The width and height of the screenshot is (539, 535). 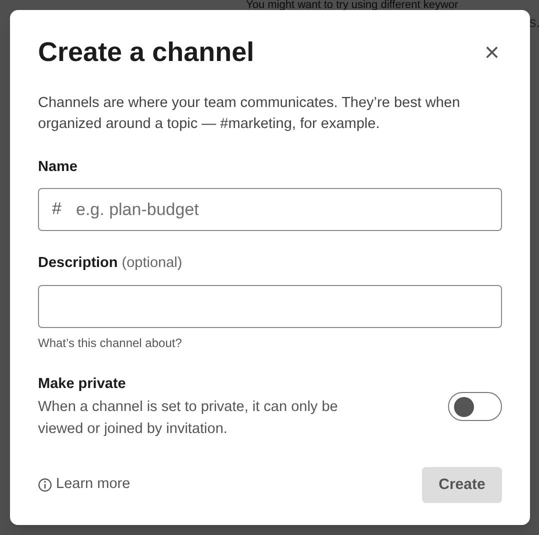 I want to click on private-description: When a channel is set to private, it can only be viewed or joined by invitation., so click(x=188, y=418).